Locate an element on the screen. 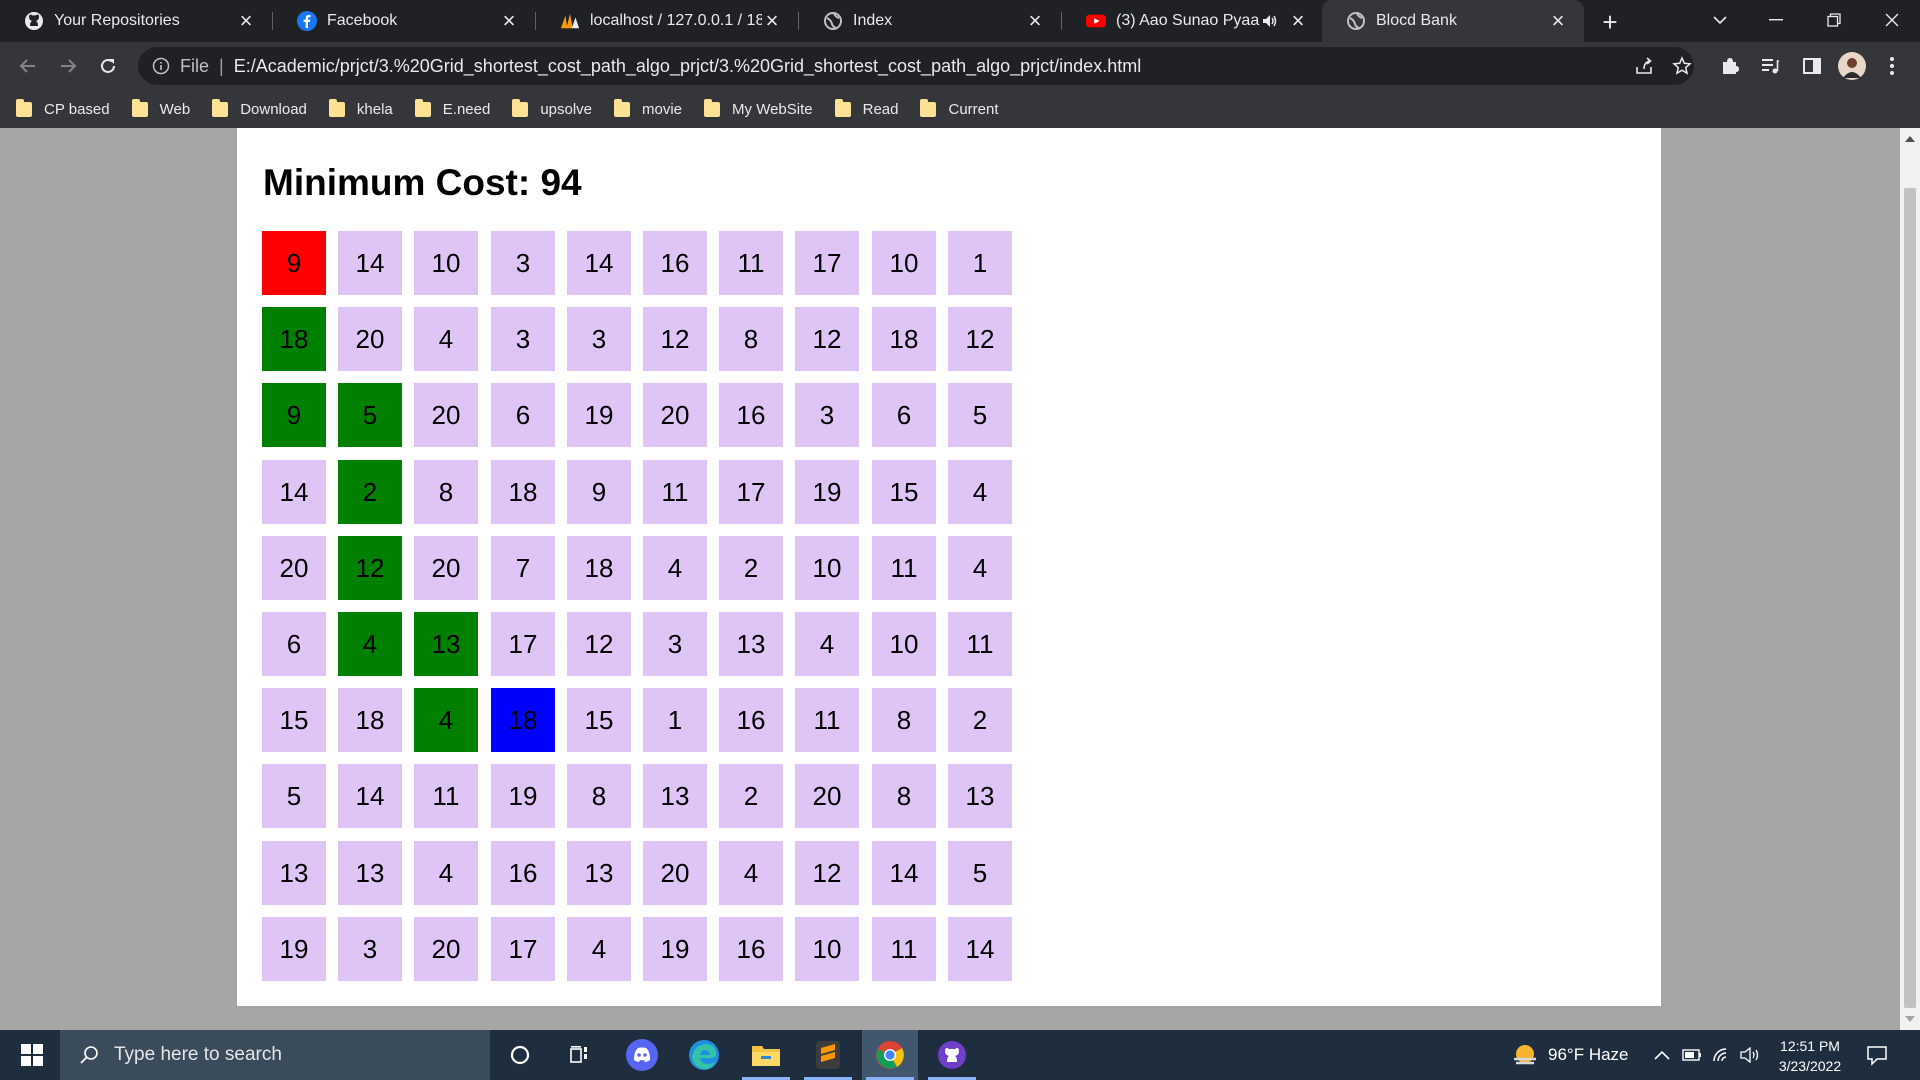  grid-cell-path: 12 is located at coordinates (370, 568).